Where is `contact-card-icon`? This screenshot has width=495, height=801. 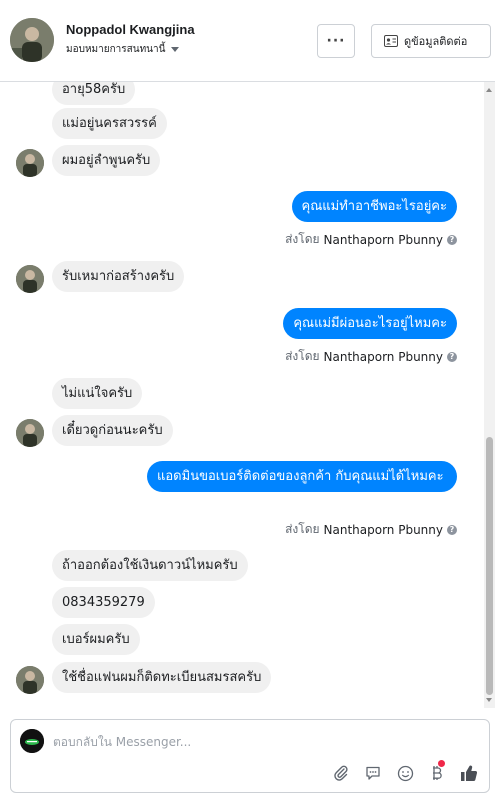 contact-card-icon is located at coordinates (391, 41).